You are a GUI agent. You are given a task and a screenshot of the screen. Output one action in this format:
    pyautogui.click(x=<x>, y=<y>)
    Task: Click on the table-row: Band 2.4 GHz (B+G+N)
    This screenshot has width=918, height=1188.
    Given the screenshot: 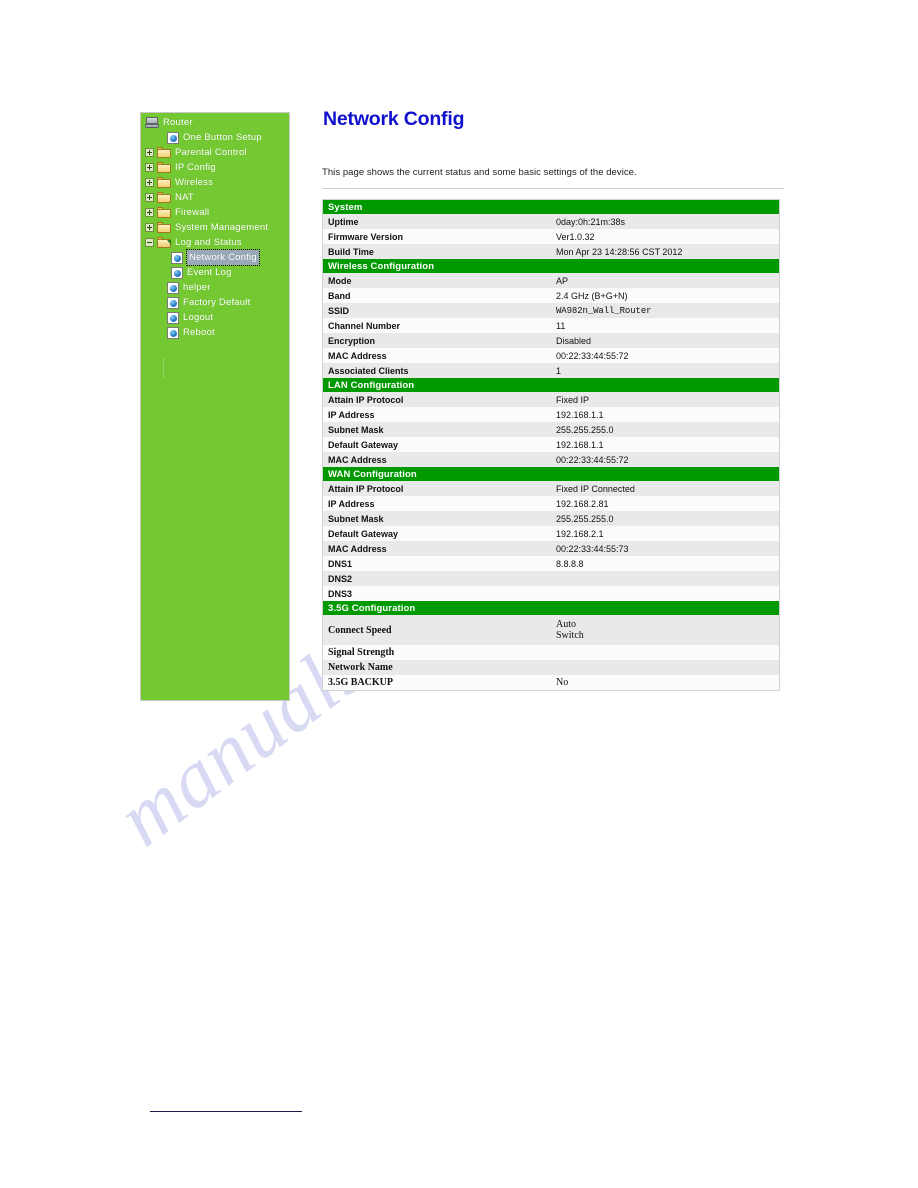 What is the action you would take?
    pyautogui.click(x=551, y=295)
    